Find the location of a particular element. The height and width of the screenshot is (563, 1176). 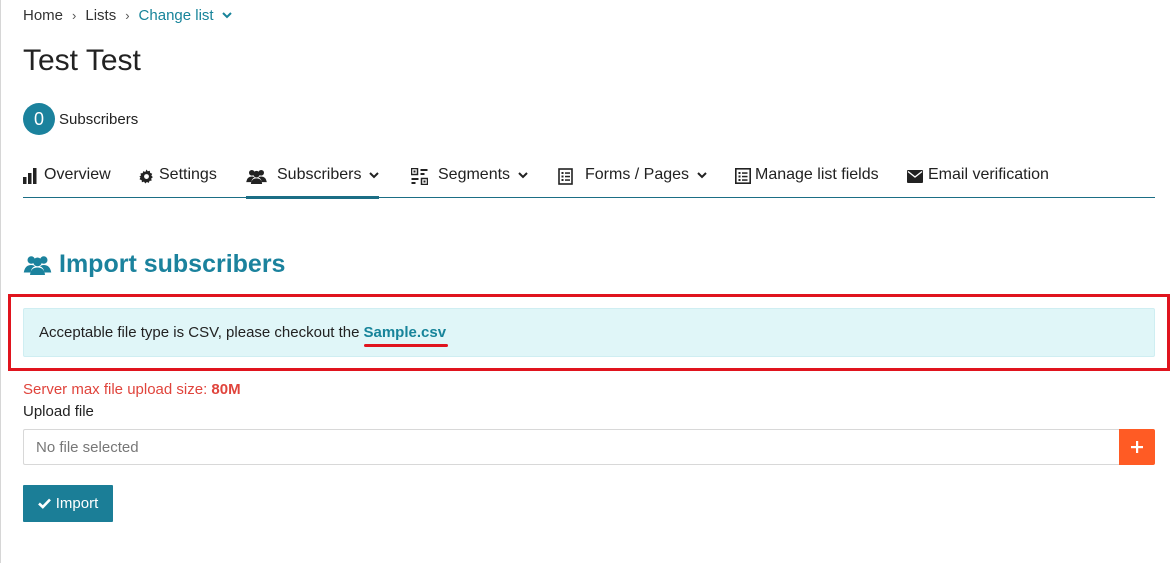

page-title: Test Test is located at coordinates (82, 60).